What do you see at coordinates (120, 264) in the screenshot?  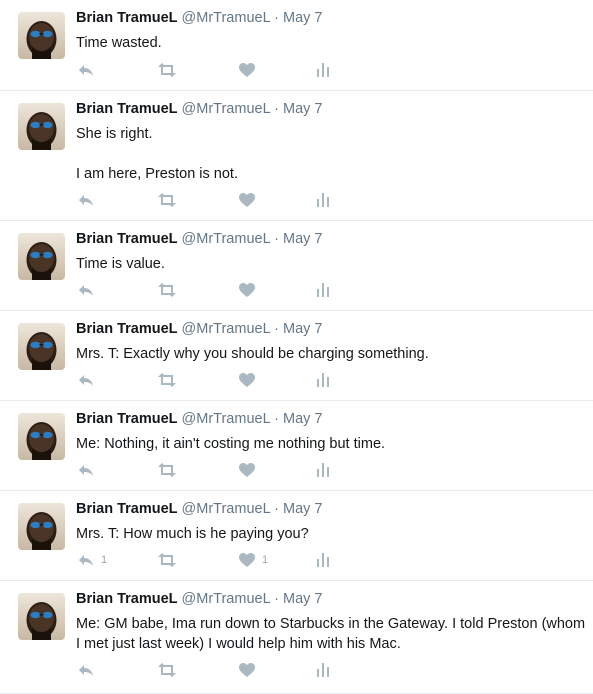 I see `tweet-text-line: Time is value.` at bounding box center [120, 264].